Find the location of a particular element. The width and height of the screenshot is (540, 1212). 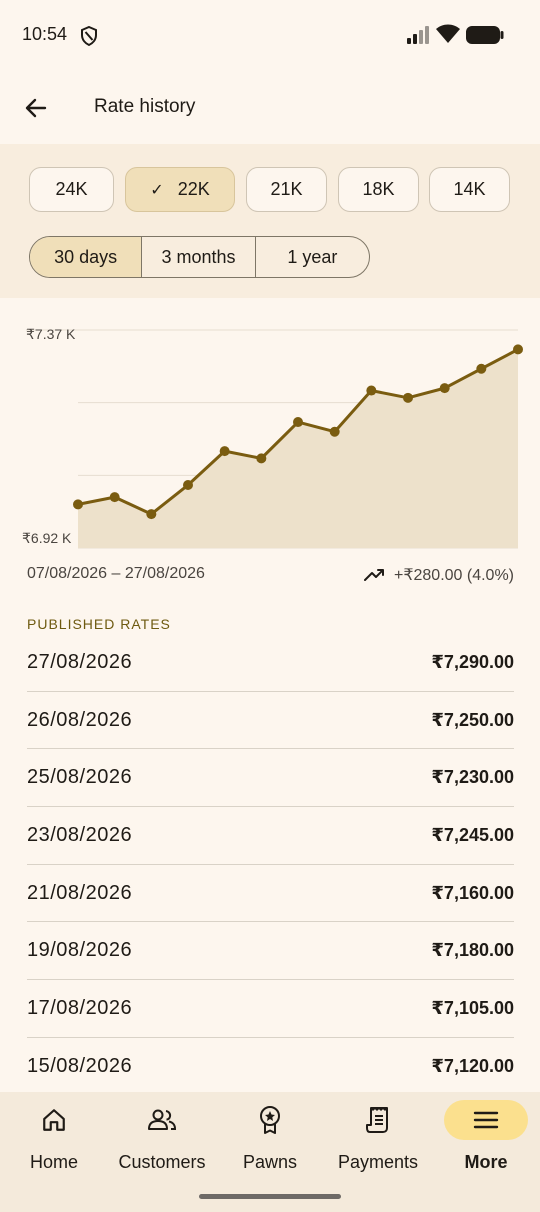

rate-date: 25/08/2026 is located at coordinates (80, 777).